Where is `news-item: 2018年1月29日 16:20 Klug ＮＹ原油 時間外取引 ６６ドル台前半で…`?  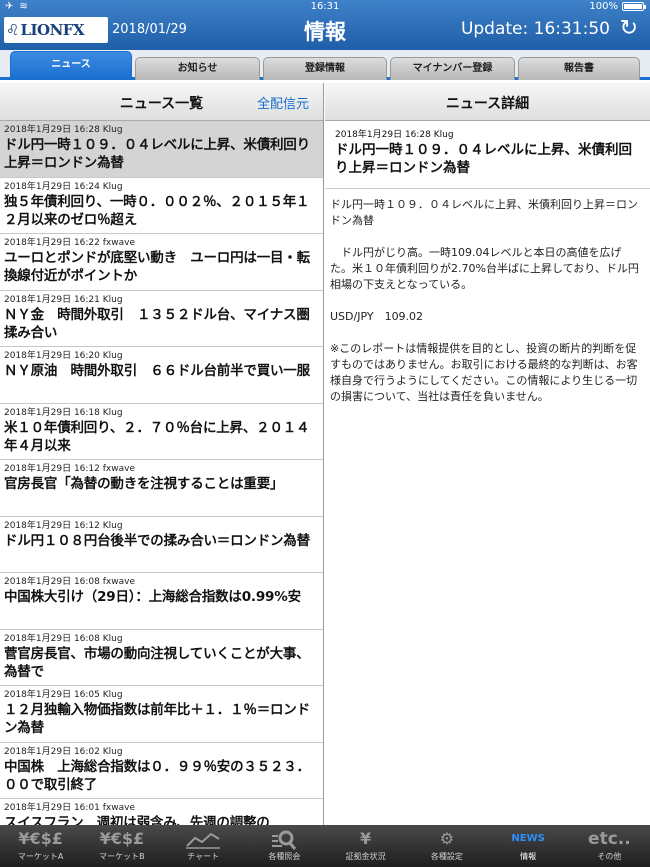 news-item: 2018年1月29日 16:20 Klug ＮＹ原油 時間外取引 ６６ドル台前半で… is located at coordinates (161, 375).